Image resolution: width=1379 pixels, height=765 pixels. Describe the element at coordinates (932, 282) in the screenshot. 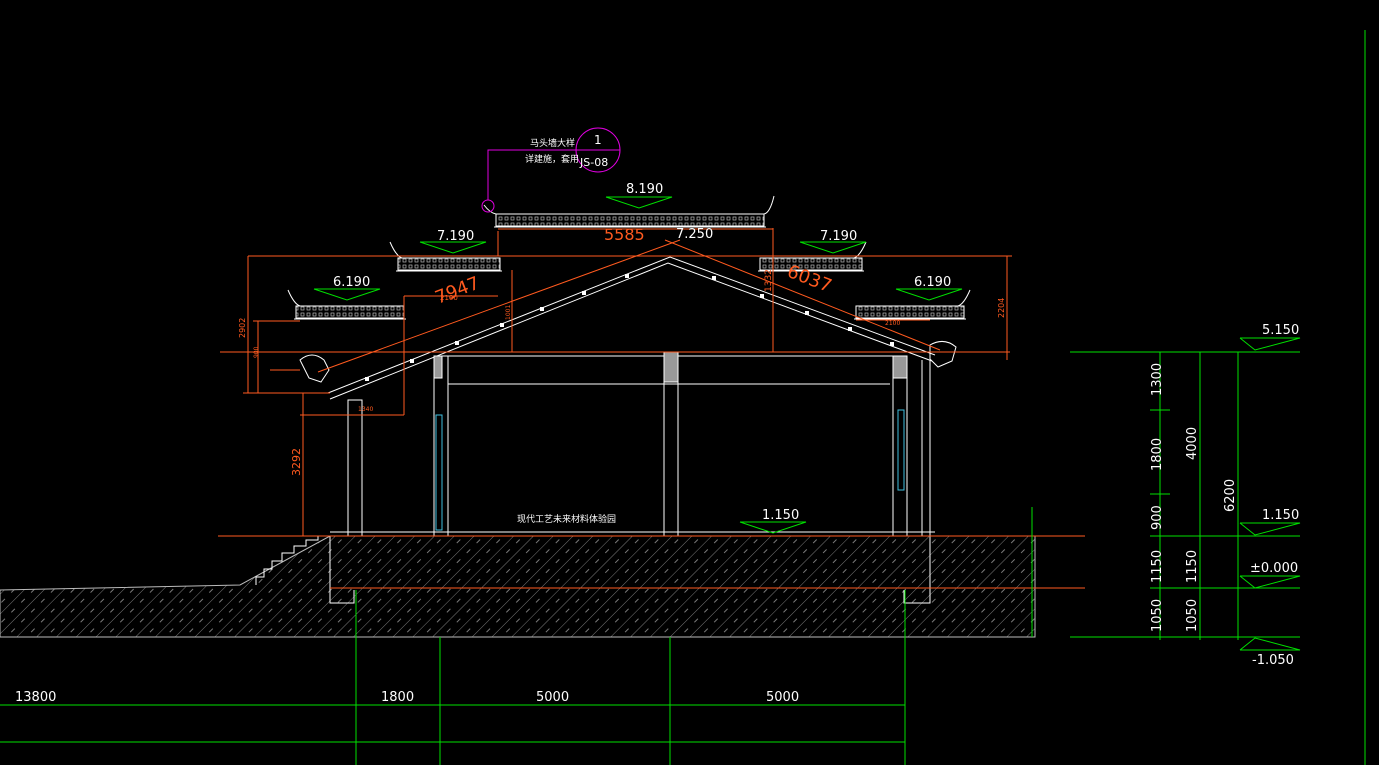

I see `elev-right-low: 6.190` at that location.